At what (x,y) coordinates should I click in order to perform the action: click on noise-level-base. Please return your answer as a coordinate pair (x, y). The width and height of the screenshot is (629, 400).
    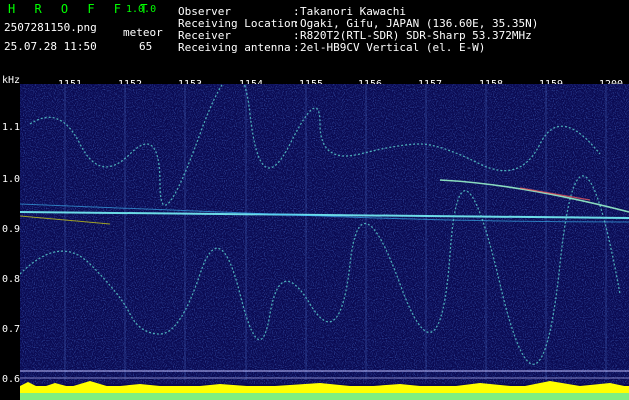
    Looking at the image, I should click on (324, 396).